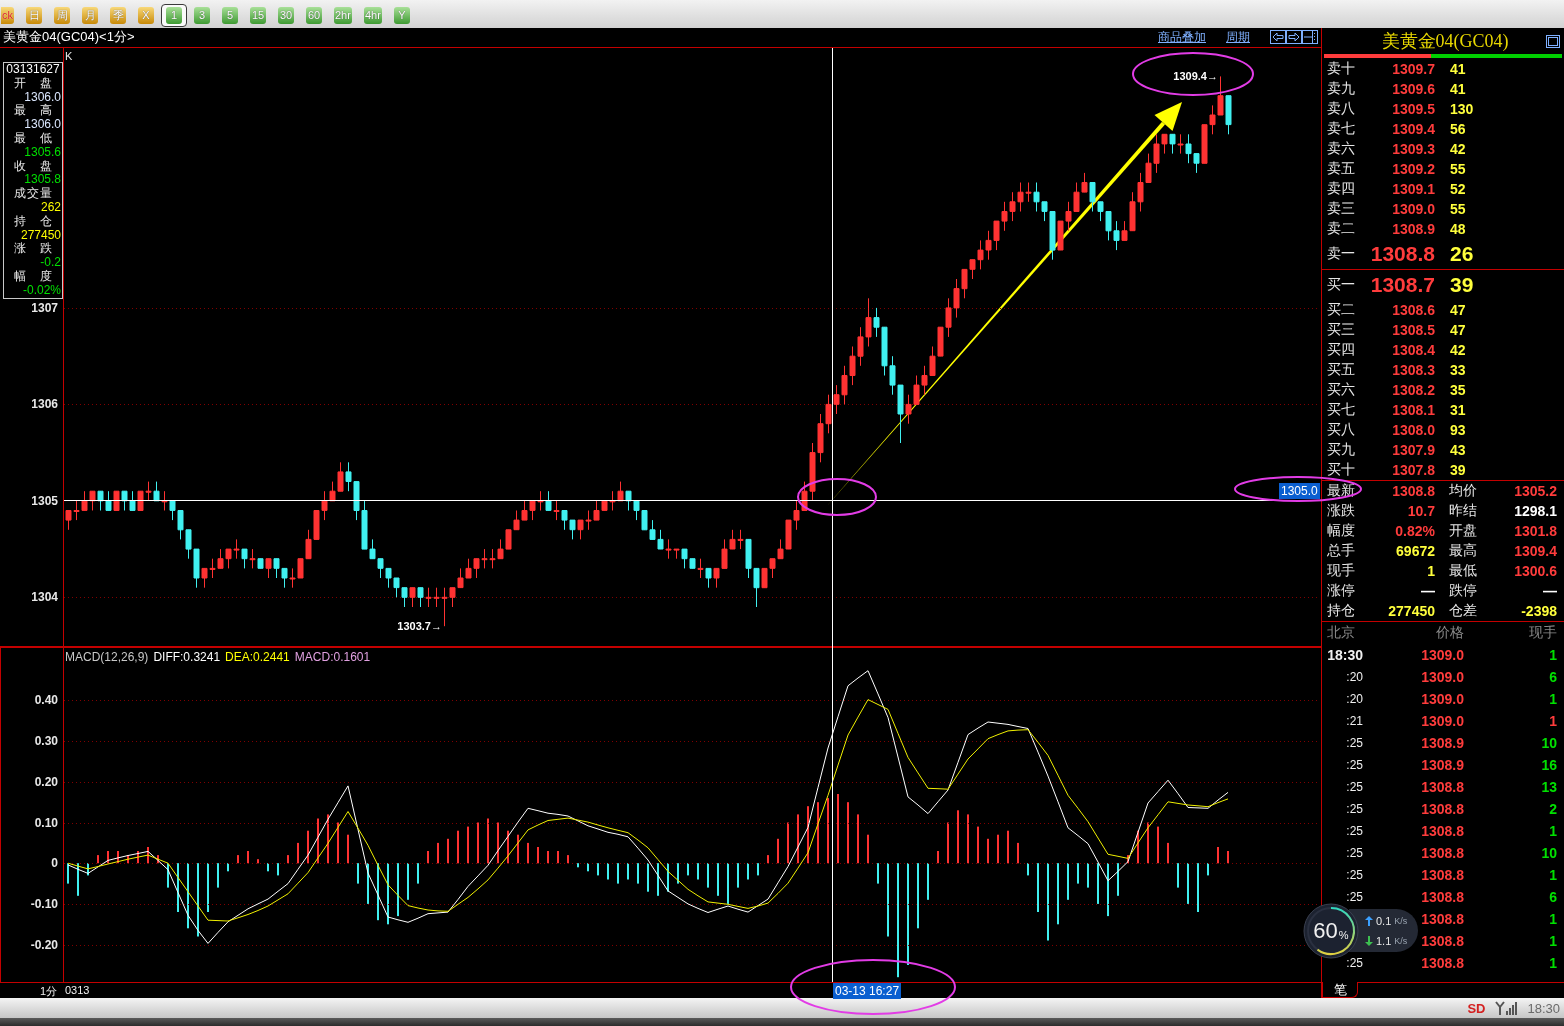 Image resolution: width=1564 pixels, height=1026 pixels. I want to click on tick-volume: 16, so click(1548, 765).